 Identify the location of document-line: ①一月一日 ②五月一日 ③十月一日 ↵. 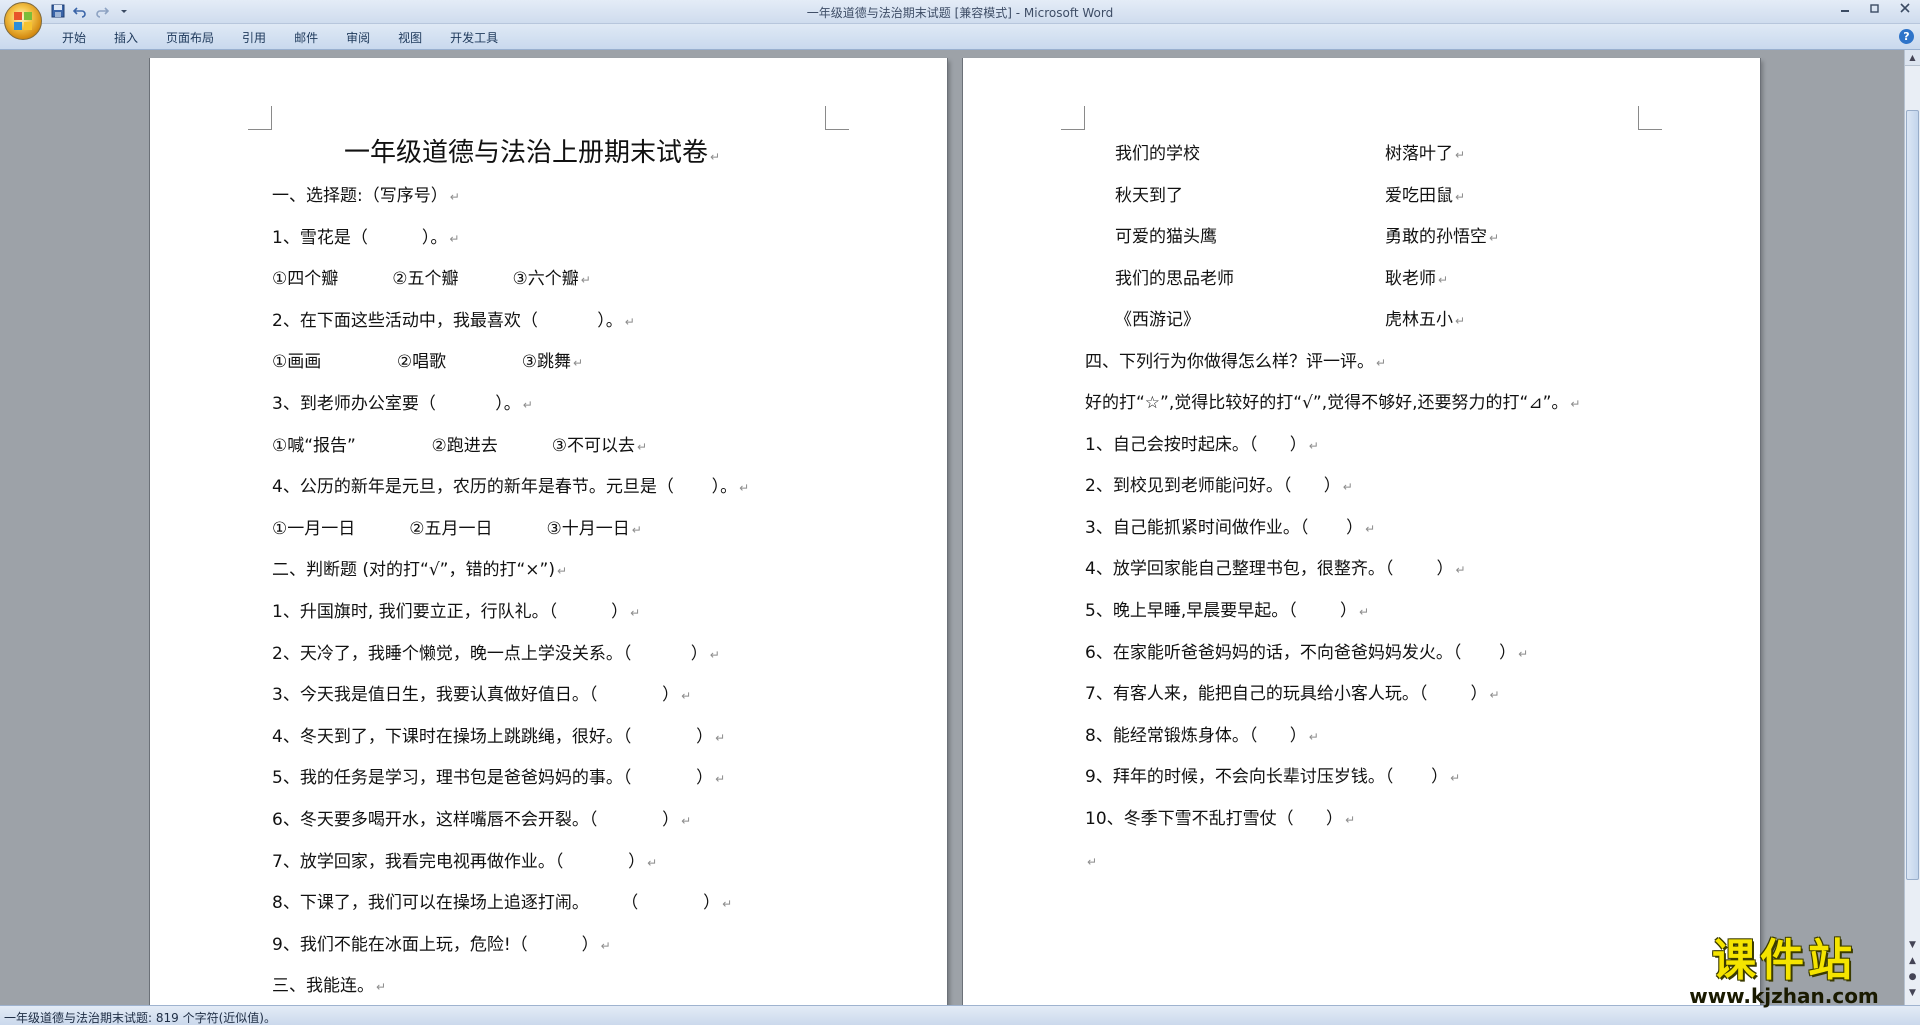
(572, 530).